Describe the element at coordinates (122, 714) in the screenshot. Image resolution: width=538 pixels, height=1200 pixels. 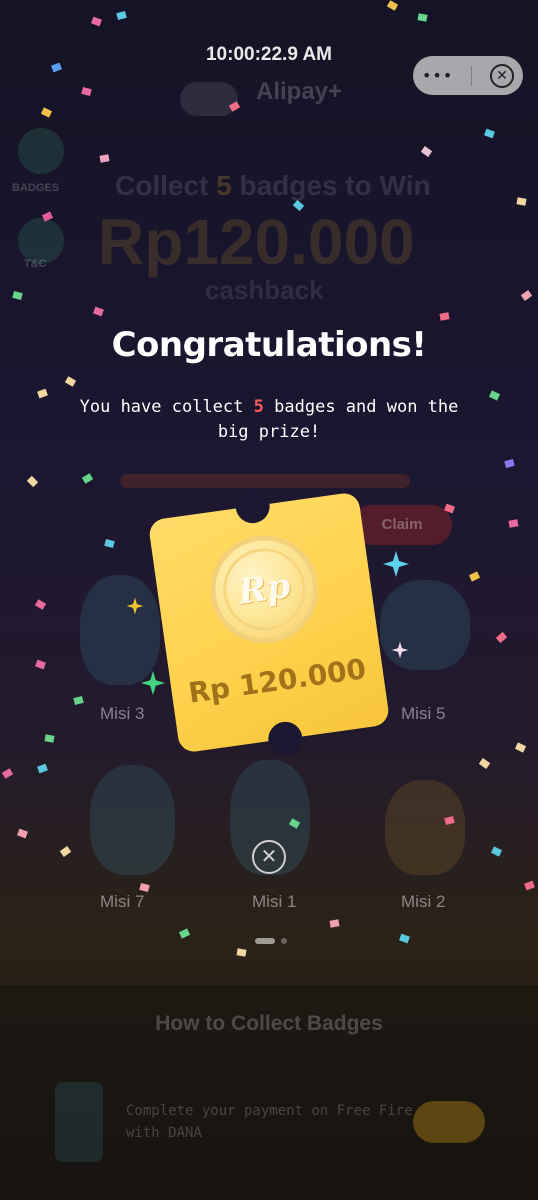
I see `mission-label: Misi 3` at that location.